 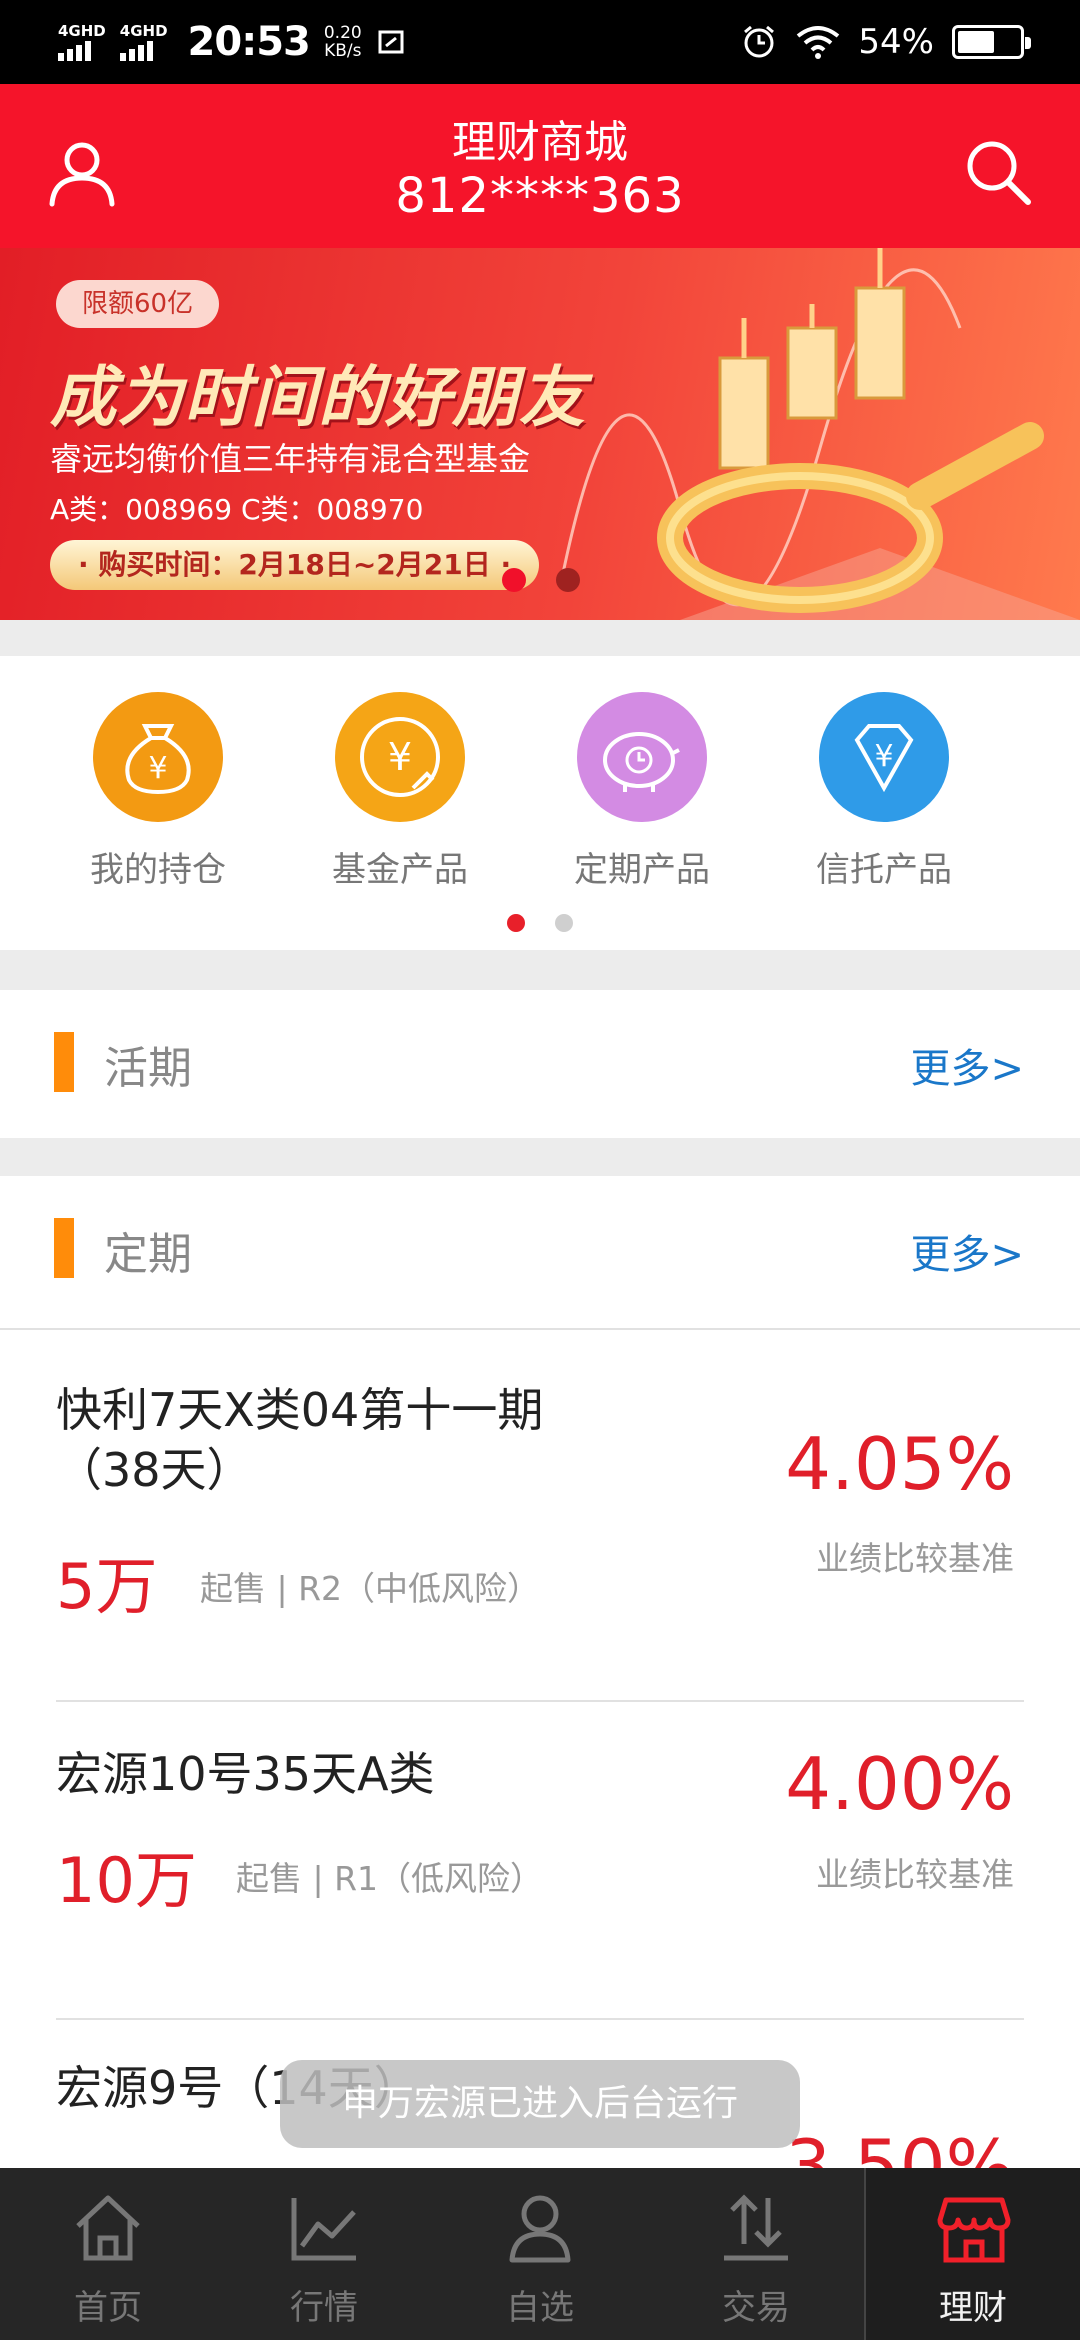 I want to click on product-tags: 起售 | R1（低风险）, so click(x=390, y=1878).